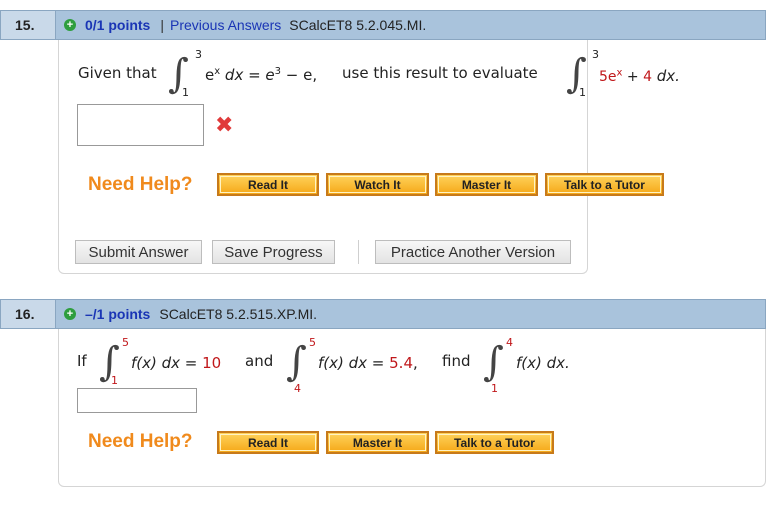  Describe the element at coordinates (456, 361) in the screenshot. I see `find-text: find` at that location.